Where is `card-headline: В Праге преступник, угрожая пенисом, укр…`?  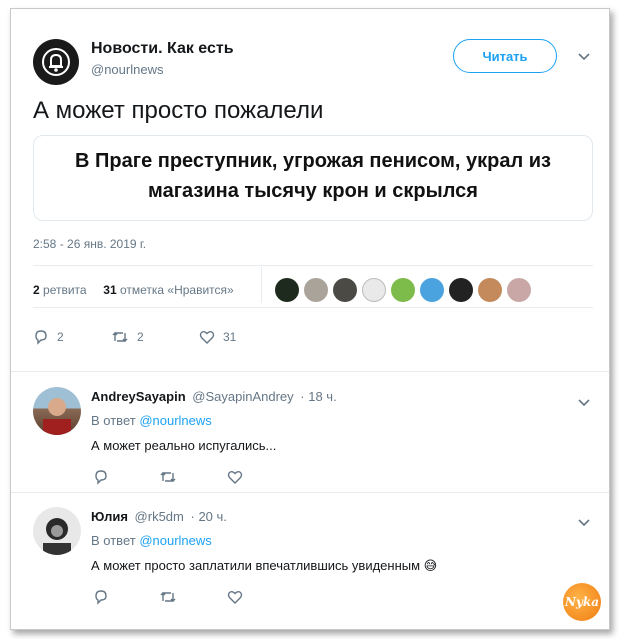
card-headline: В Праге преступник, угрожая пенисом, укр… is located at coordinates (313, 176).